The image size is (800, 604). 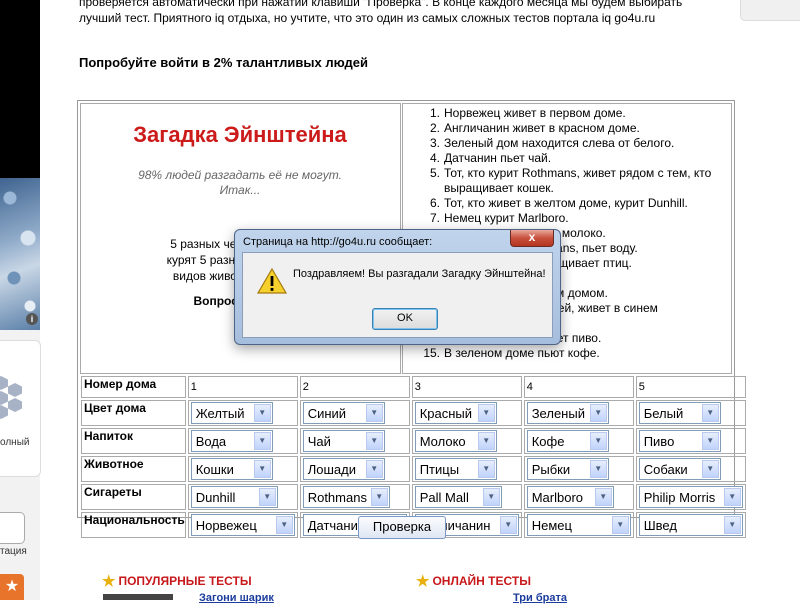 I want to click on grid-cell: Птицы ▼, so click(x=466, y=469).